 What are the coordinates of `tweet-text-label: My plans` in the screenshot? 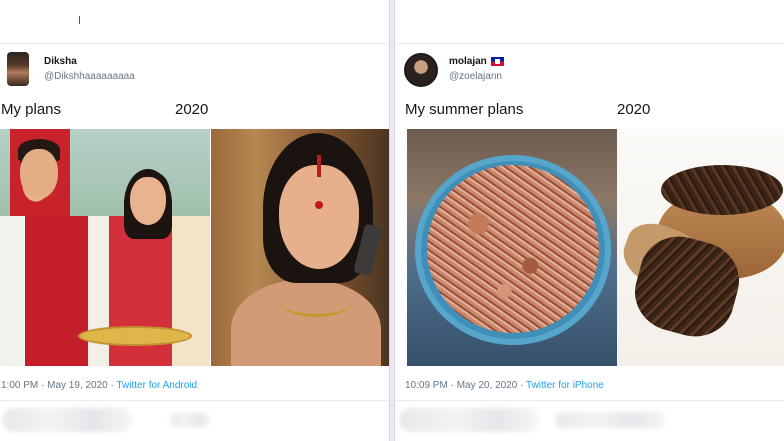 It's located at (31, 109).